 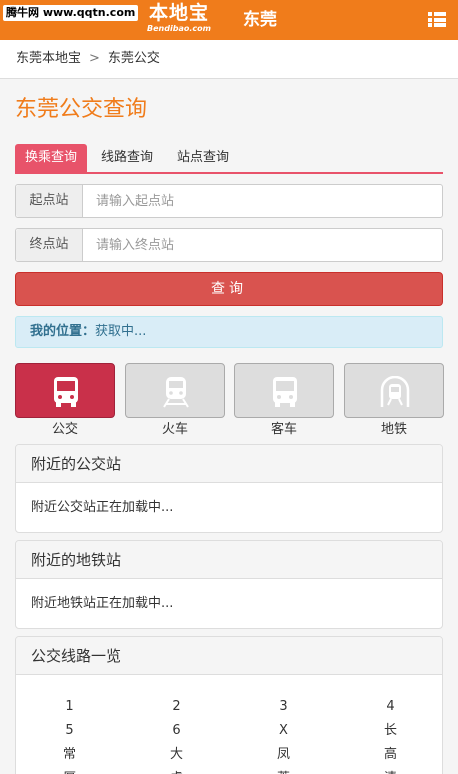 I want to click on breadcrumb-home-link: 东莞本地宝, so click(x=48, y=58).